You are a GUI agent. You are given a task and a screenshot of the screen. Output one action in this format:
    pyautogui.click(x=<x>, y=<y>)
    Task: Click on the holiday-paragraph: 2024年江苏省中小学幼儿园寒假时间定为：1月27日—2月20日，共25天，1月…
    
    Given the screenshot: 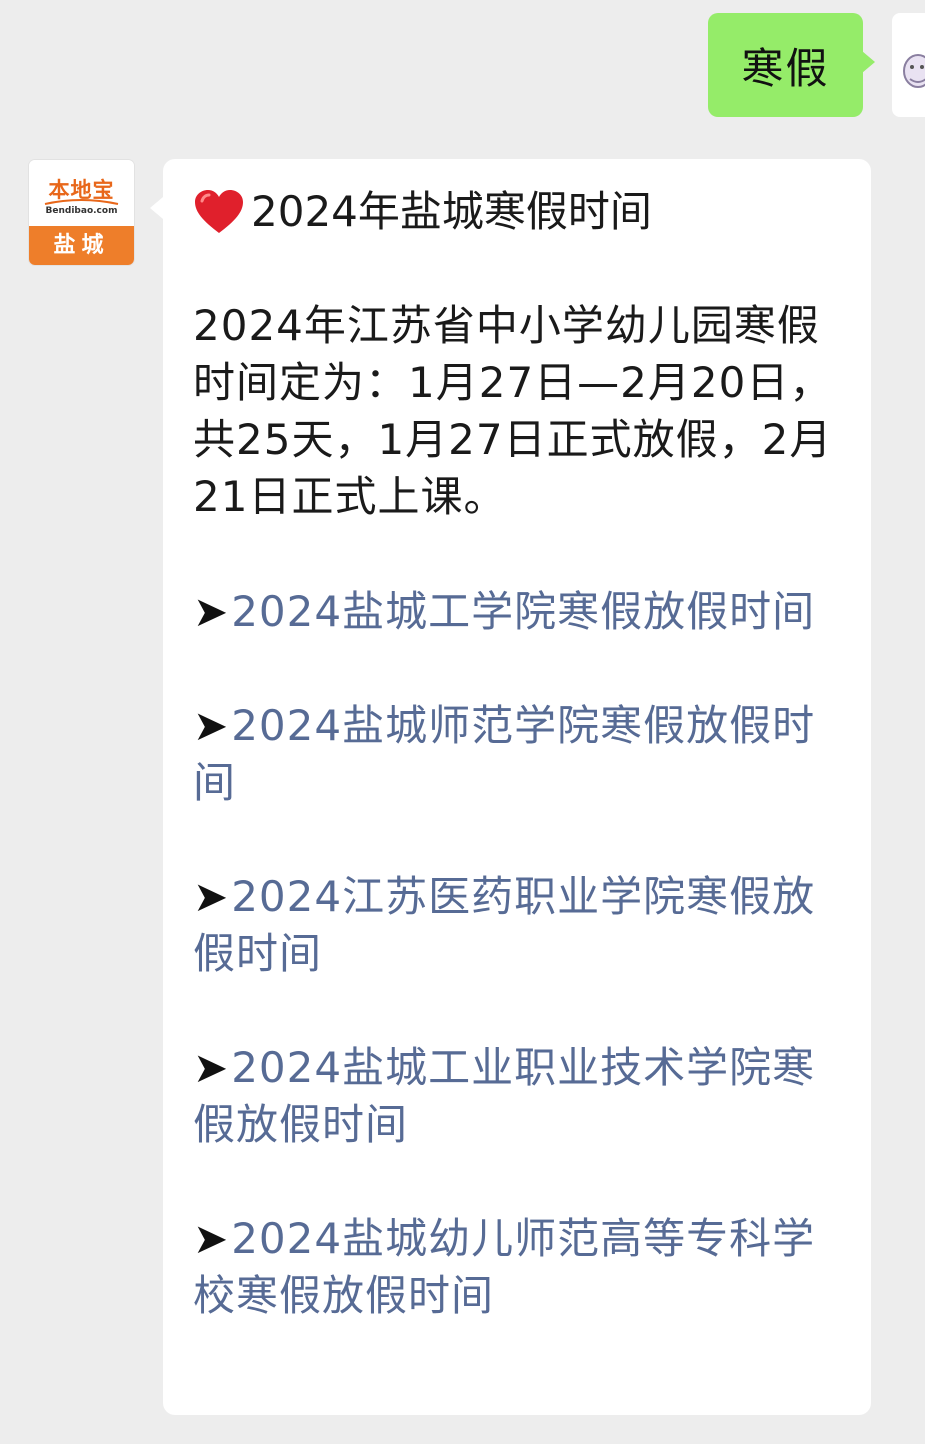 What is the action you would take?
    pyautogui.click(x=513, y=411)
    